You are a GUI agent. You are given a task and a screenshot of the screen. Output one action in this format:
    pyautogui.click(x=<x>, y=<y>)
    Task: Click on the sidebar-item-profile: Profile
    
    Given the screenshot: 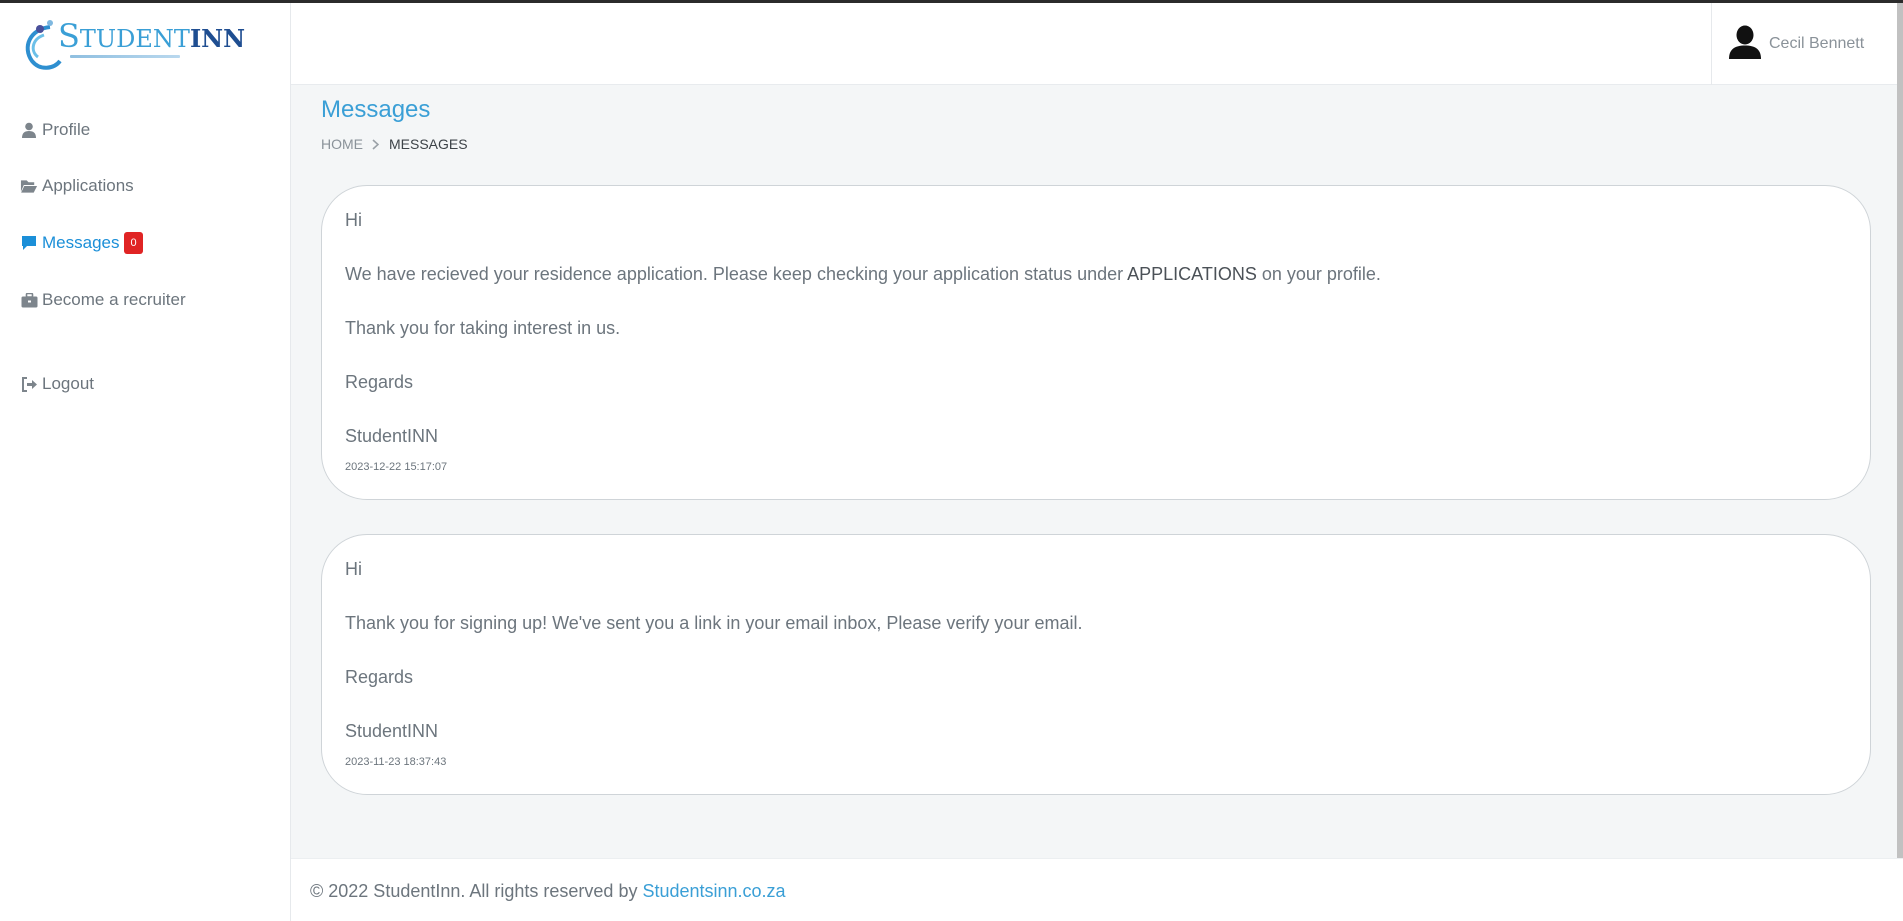 What is the action you would take?
    pyautogui.click(x=55, y=130)
    